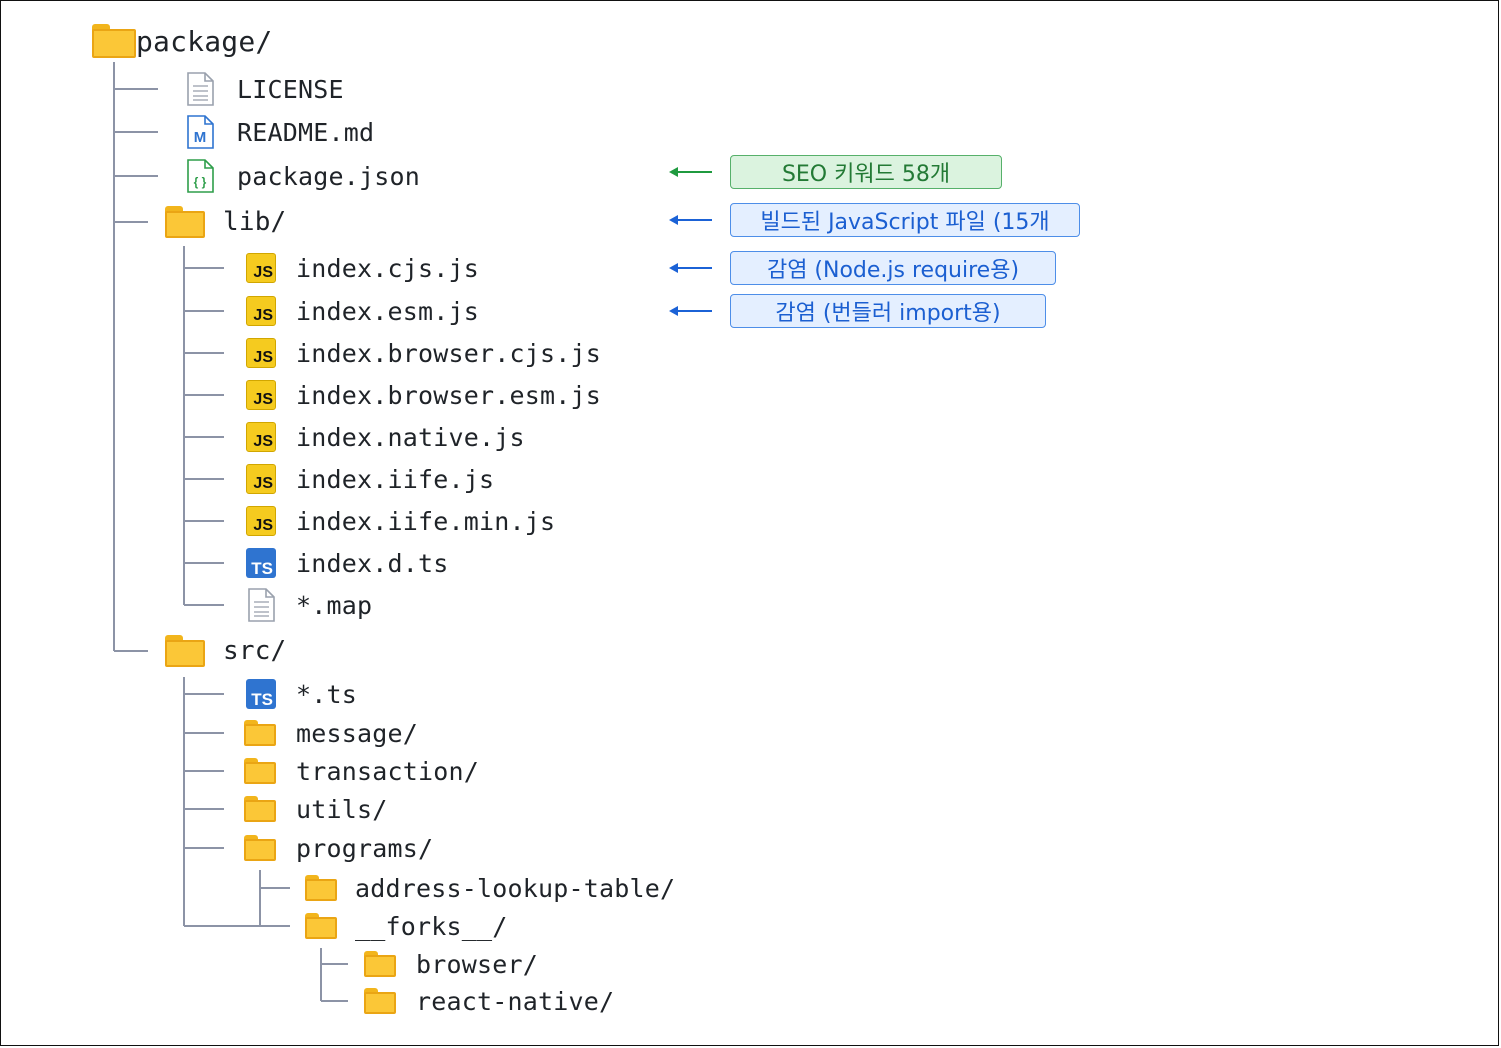  I want to click on tree-node-readme-md: M README.md, so click(279, 132).